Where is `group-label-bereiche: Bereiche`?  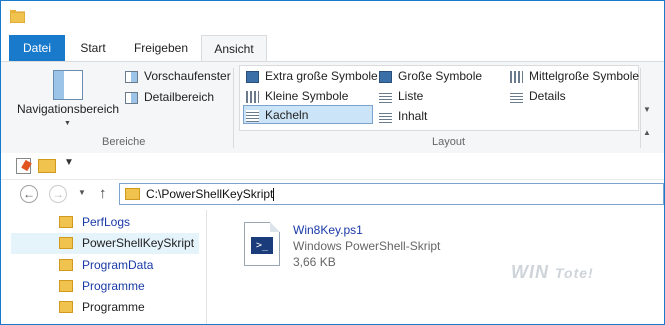
group-label-bereiche: Bereiche is located at coordinates (124, 142).